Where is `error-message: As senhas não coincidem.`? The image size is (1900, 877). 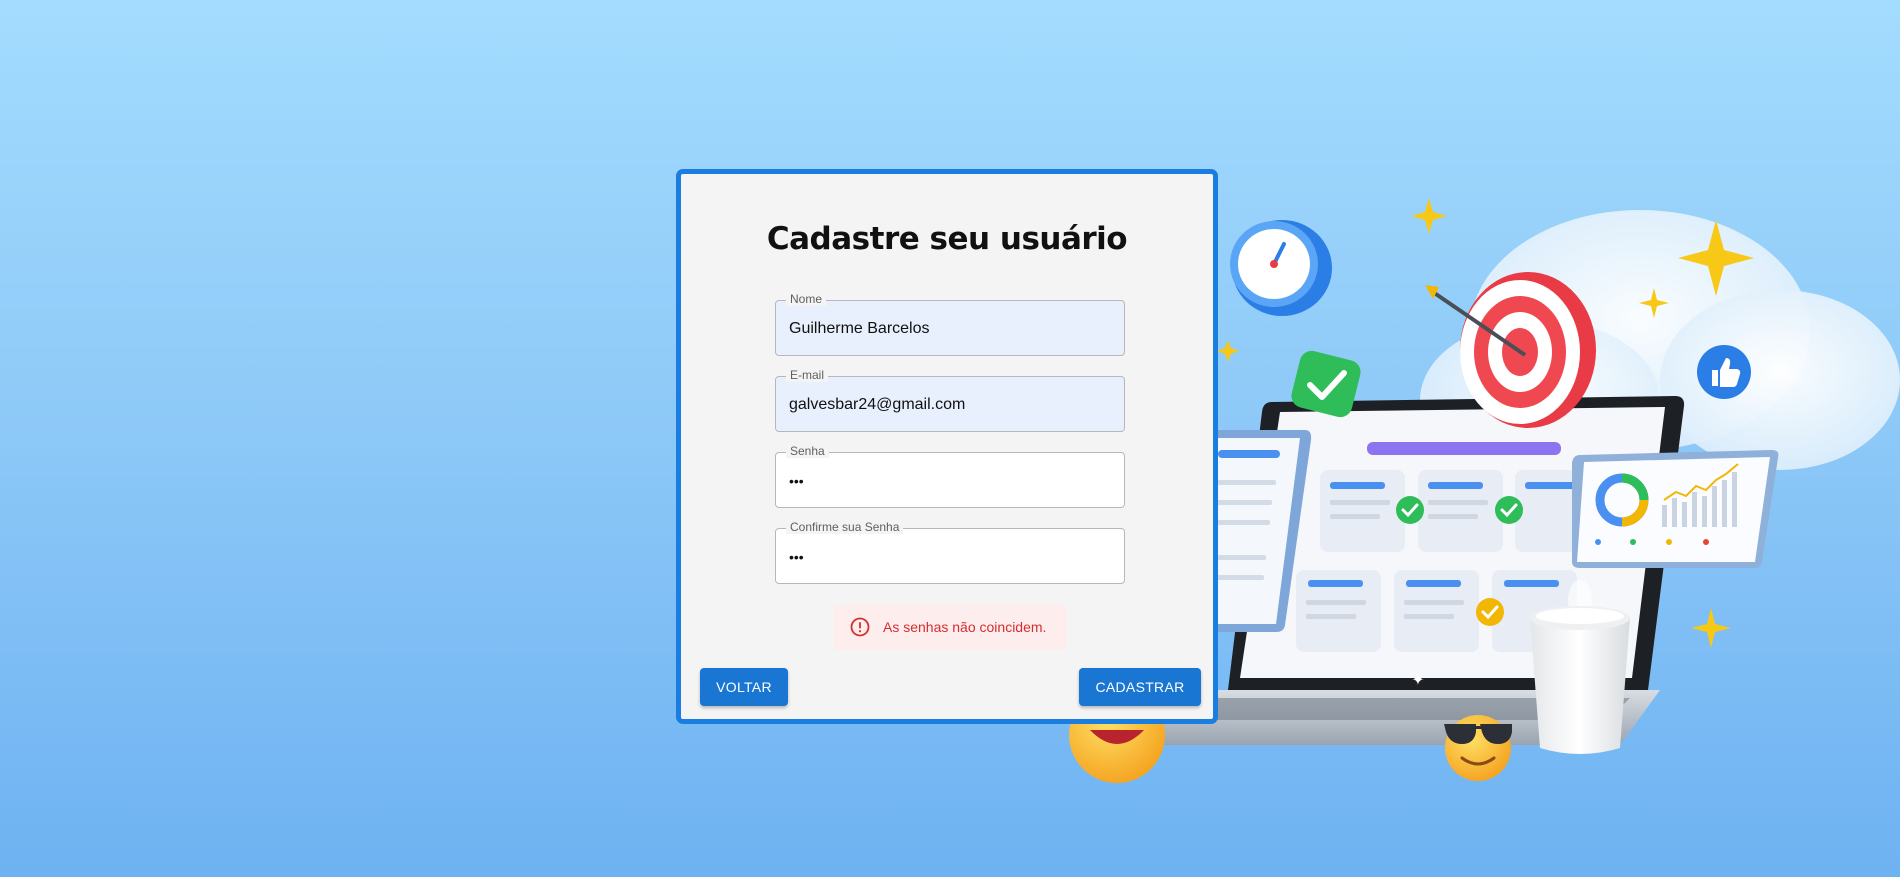 error-message: As senhas não coincidem. is located at coordinates (965, 627).